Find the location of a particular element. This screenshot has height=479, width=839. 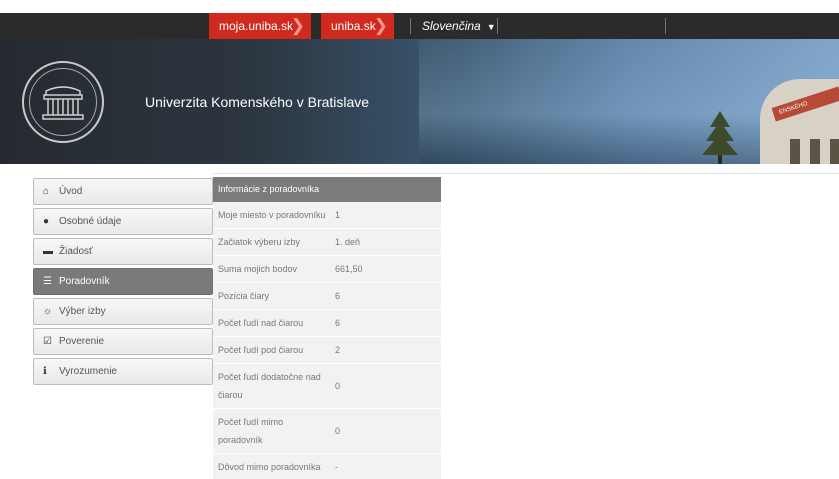

table-row: Začiatok výberu izby 1. deň is located at coordinates (327, 242).